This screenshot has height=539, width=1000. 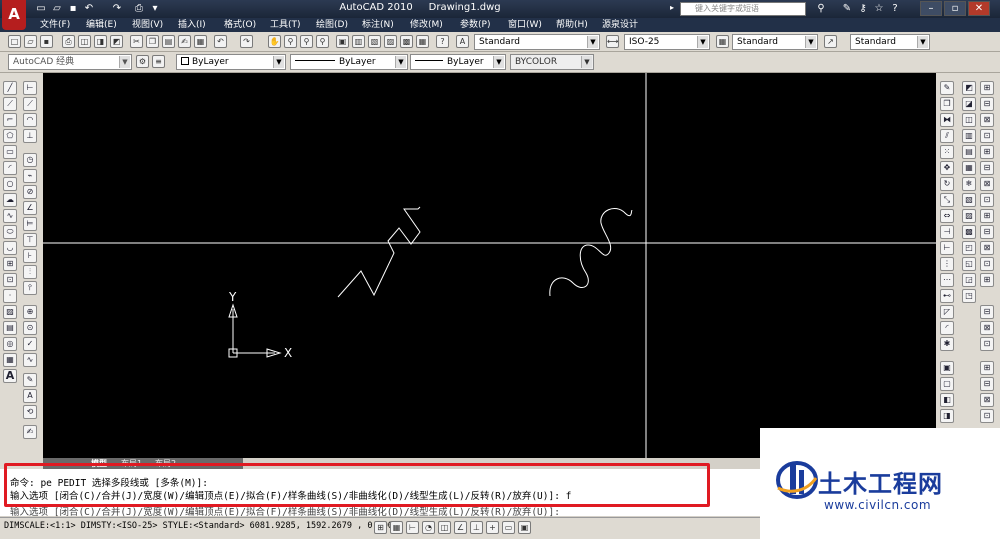 What do you see at coordinates (987, 200) in the screenshot?
I see `dimstyle-8-icon: ⊡` at bounding box center [987, 200].